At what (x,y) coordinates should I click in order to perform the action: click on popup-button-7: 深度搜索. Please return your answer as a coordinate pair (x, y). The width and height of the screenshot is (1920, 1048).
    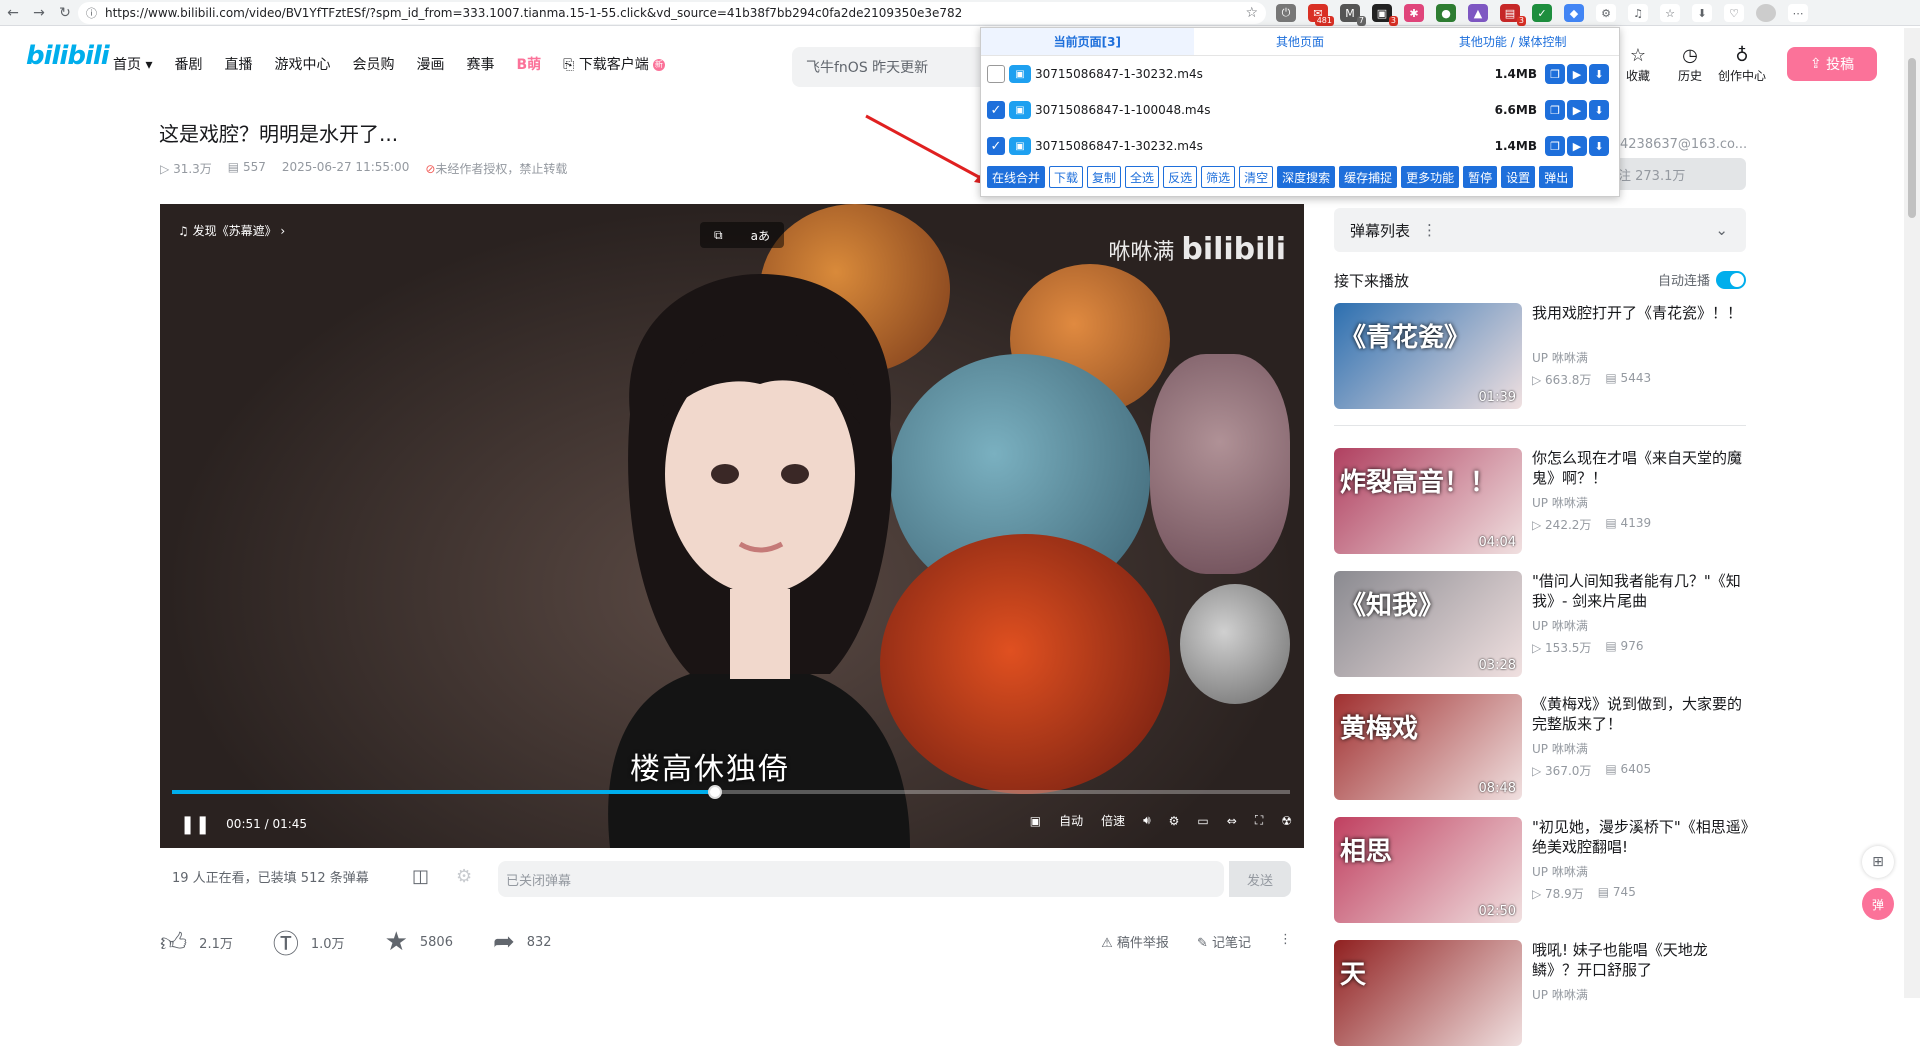
    Looking at the image, I should click on (1306, 177).